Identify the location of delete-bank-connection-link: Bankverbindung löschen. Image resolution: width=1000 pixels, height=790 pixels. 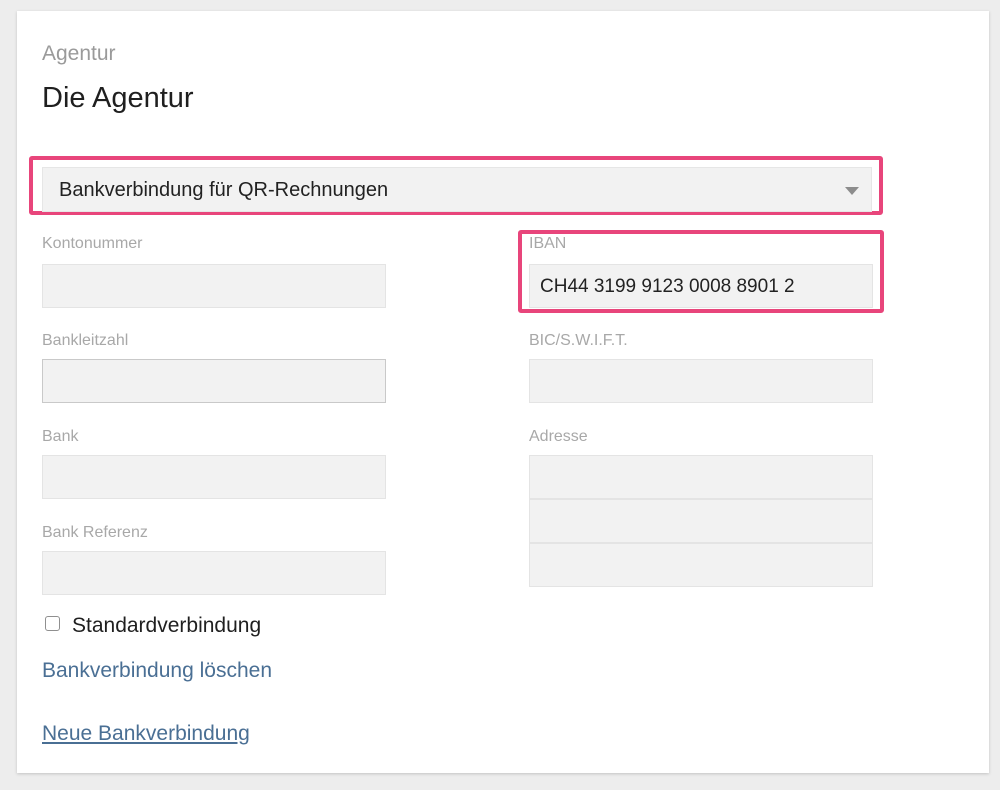
(157, 671).